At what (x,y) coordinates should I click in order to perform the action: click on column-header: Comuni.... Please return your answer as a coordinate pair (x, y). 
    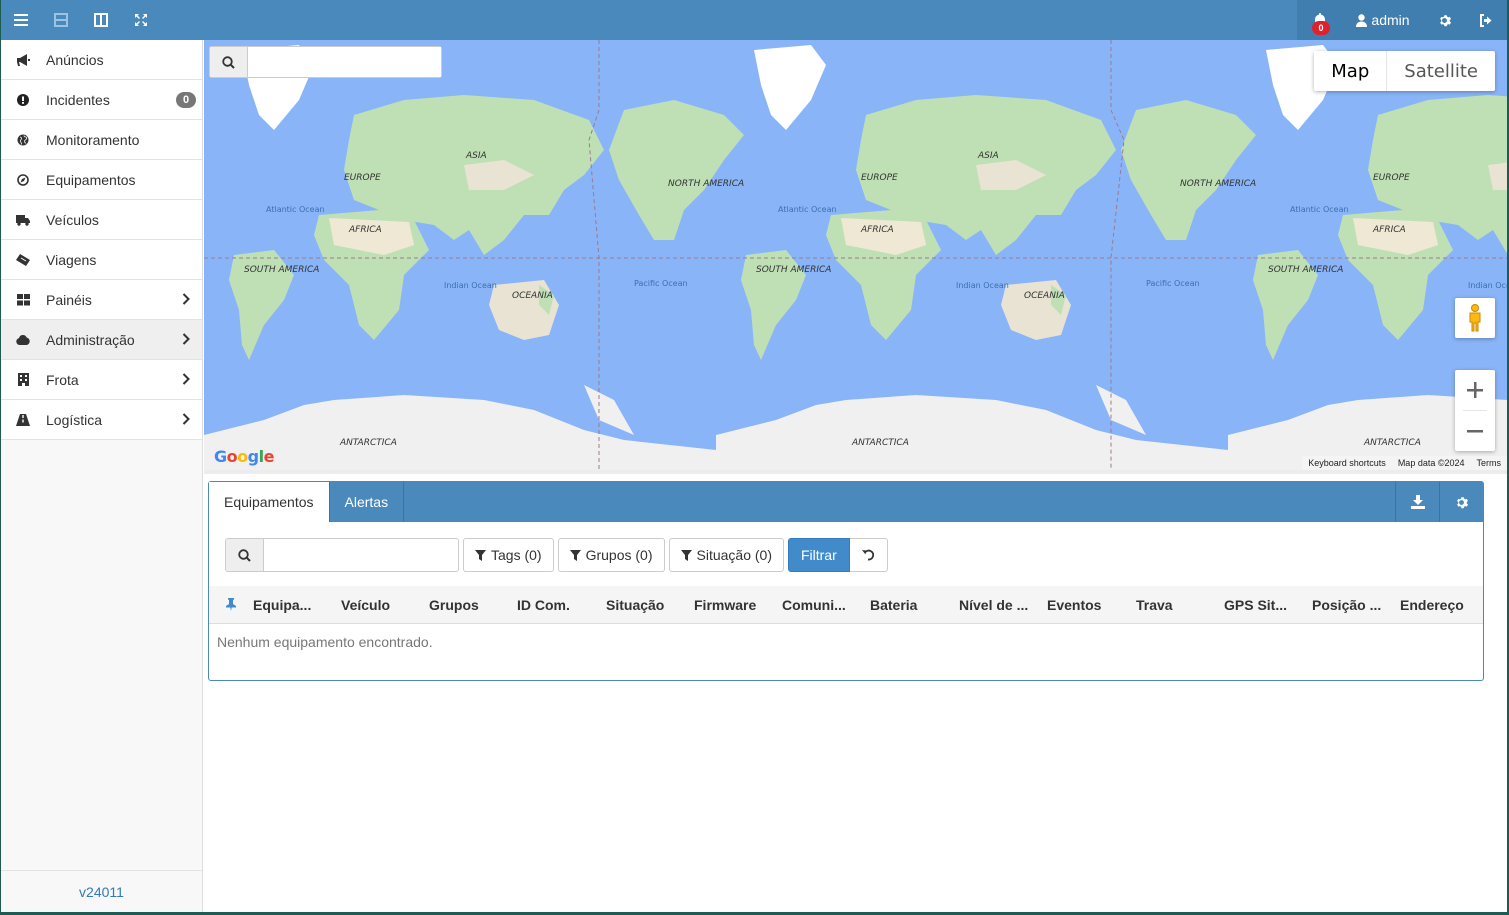
    Looking at the image, I should click on (826, 605).